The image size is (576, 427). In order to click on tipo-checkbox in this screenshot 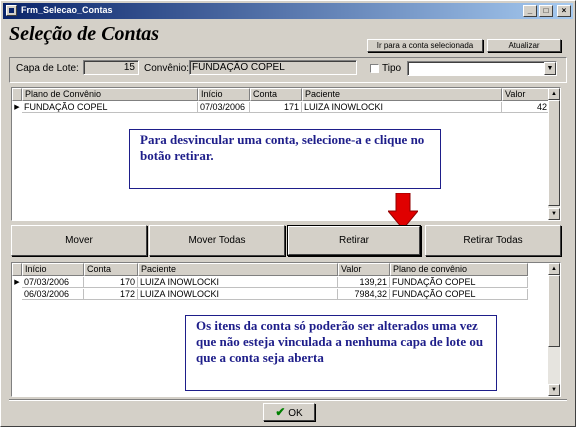, I will do `click(374, 68)`.